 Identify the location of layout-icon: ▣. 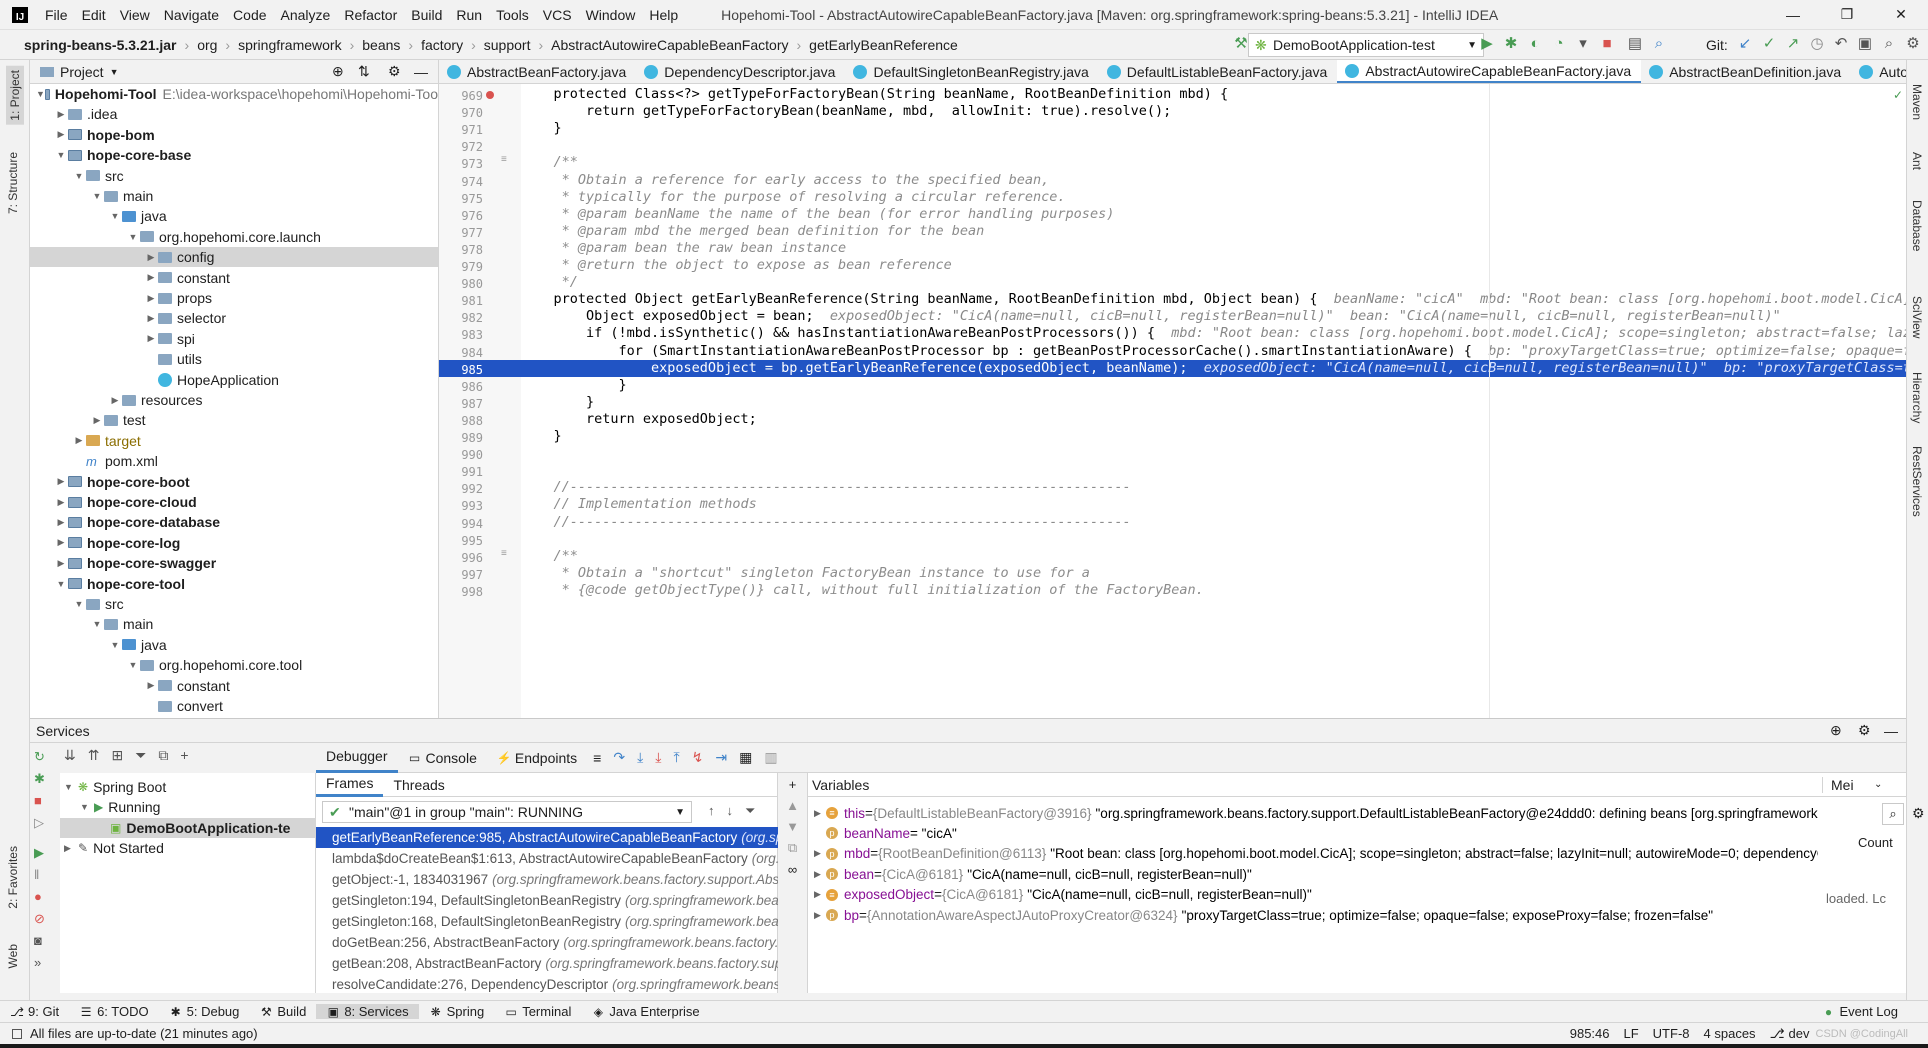
(1865, 44).